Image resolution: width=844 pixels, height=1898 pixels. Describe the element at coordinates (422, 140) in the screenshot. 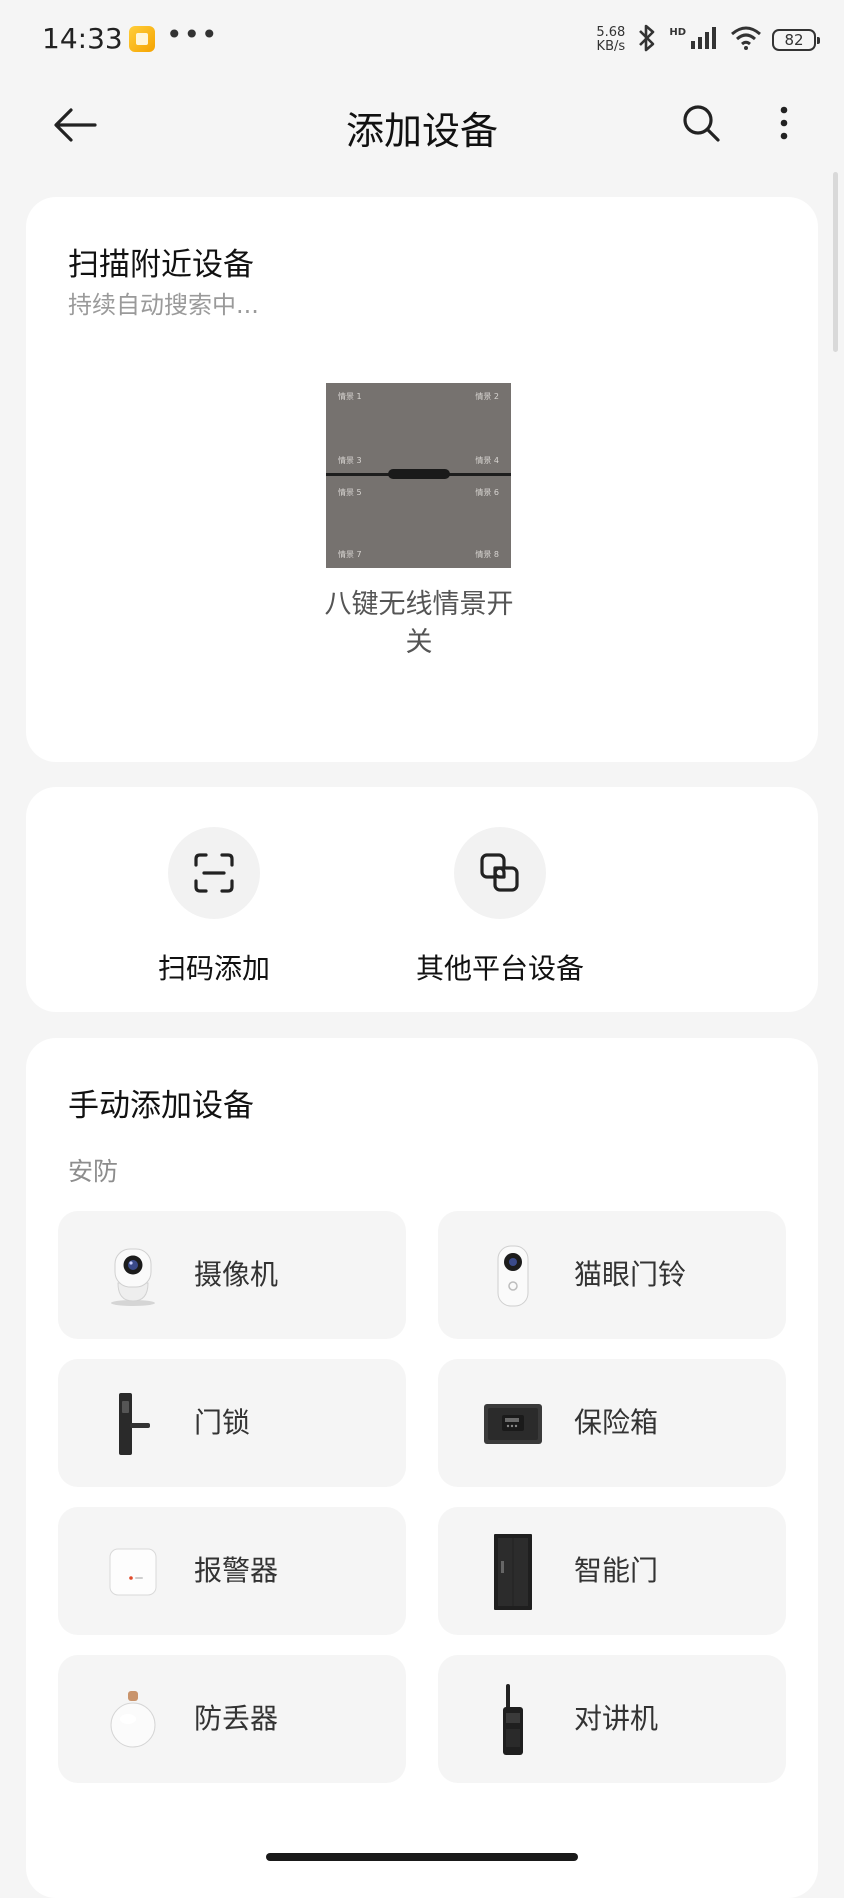

I see `app-header: 添加设备` at that location.